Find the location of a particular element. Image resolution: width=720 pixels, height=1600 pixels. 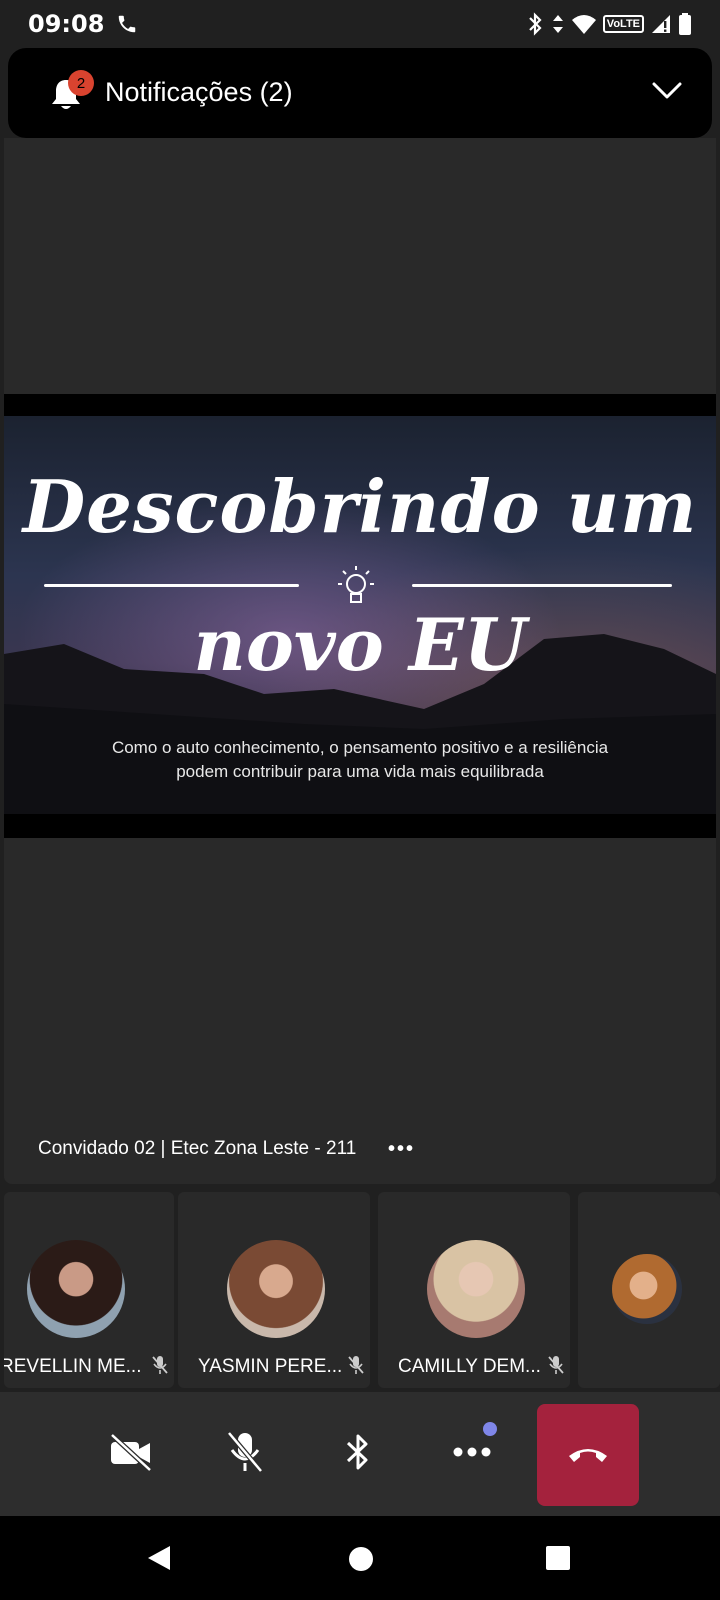

microphone-toggle-button is located at coordinates (245, 1452).